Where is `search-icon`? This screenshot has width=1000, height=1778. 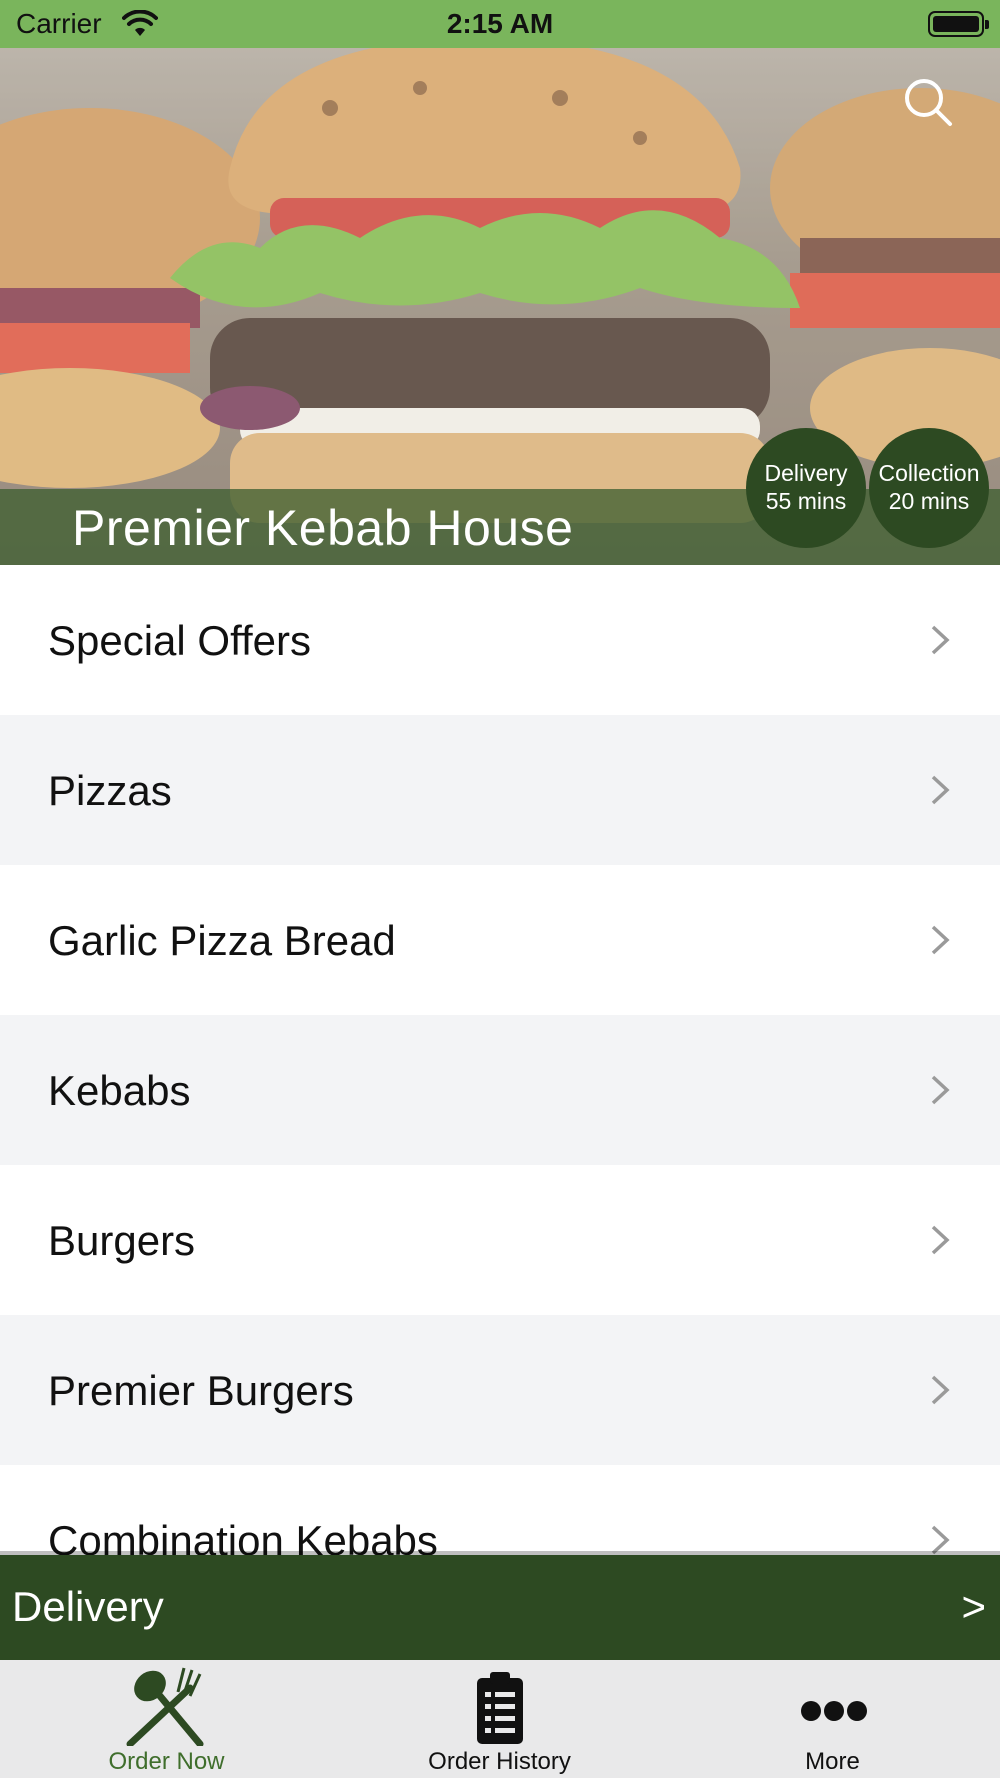 search-icon is located at coordinates (928, 102).